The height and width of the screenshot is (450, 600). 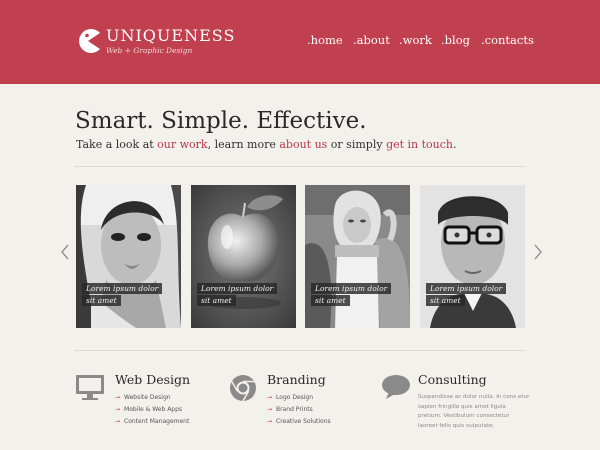 I want to click on subline-text: , learn more, so click(x=243, y=144).